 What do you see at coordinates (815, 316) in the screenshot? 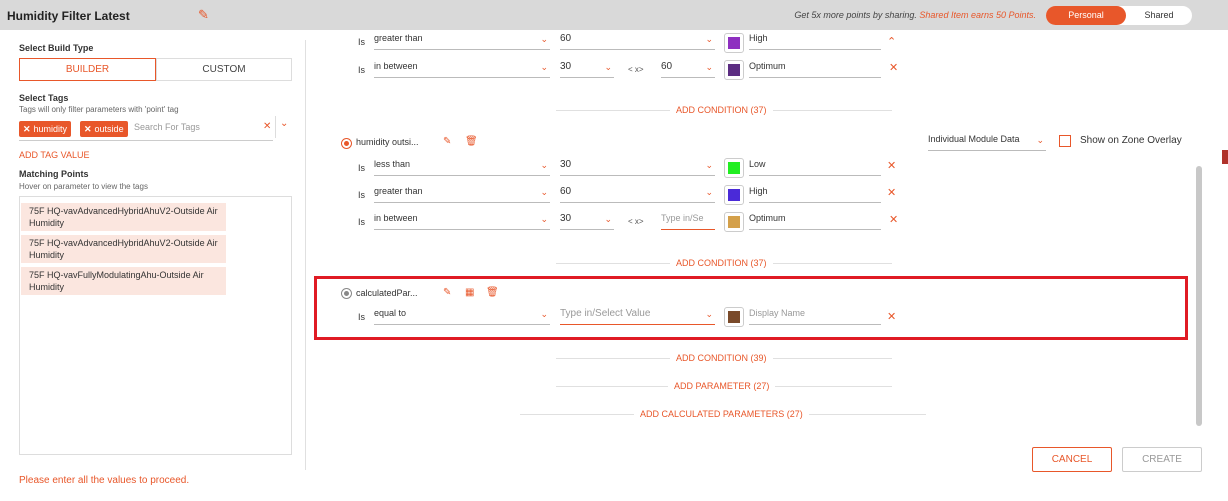
I see `display-name-input: Display Name` at bounding box center [815, 316].